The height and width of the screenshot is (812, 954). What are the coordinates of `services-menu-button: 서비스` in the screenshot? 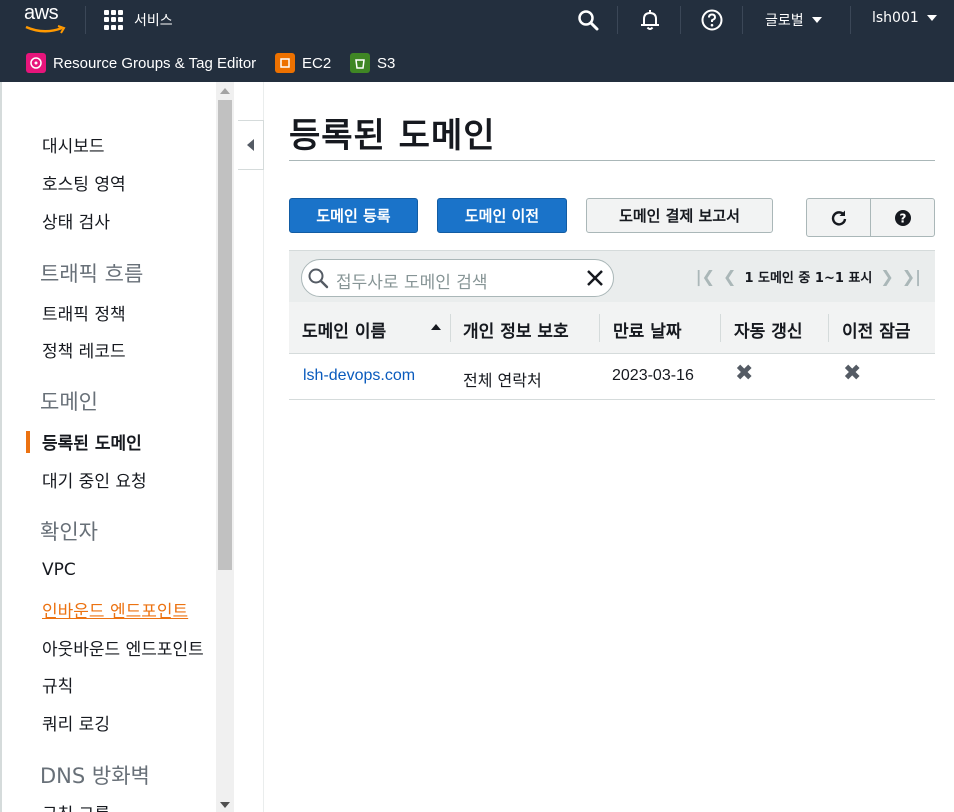 It's located at (138, 20).